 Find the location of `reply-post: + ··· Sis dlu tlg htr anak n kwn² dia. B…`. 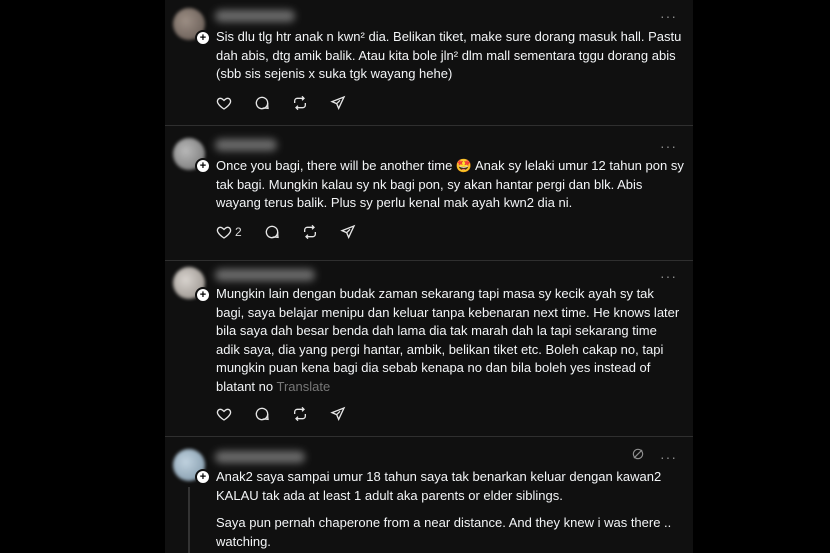

reply-post: + ··· Sis dlu tlg htr anak n kwn² dia. B… is located at coordinates (429, 62).